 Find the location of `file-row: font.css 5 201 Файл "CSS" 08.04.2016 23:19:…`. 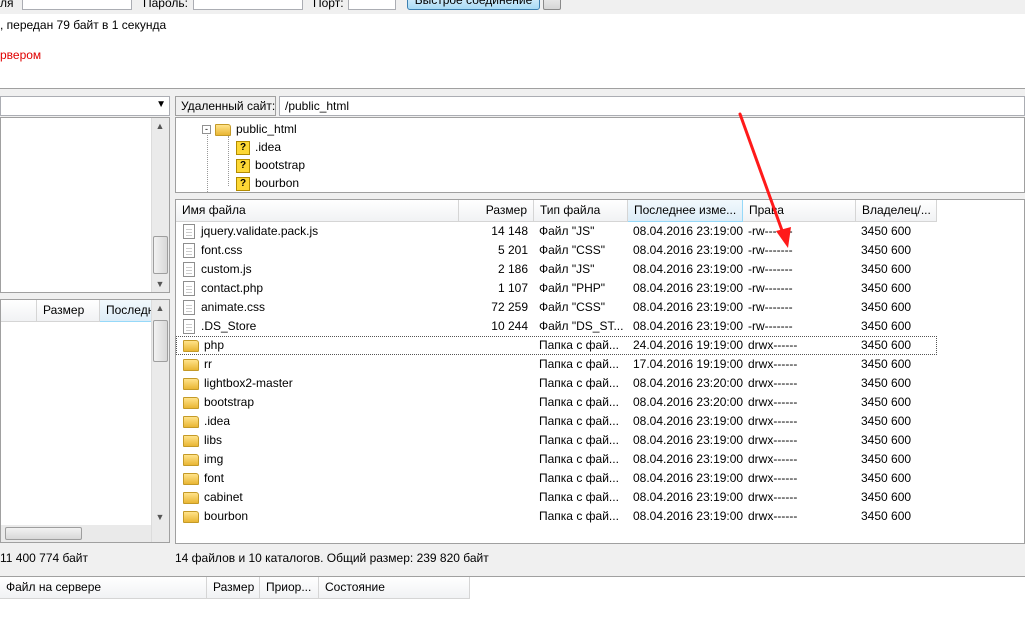

file-row: font.css 5 201 Файл "CSS" 08.04.2016 23:19:… is located at coordinates (556, 250).